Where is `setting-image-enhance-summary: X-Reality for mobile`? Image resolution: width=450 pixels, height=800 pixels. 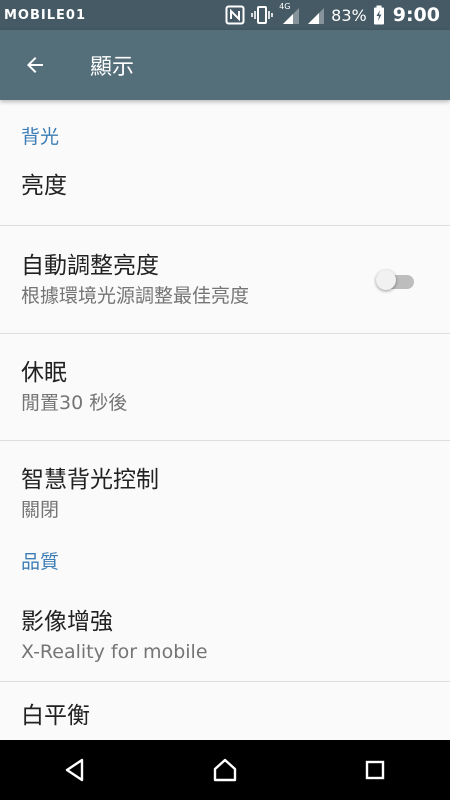 setting-image-enhance-summary: X-Reality for mobile is located at coordinates (114, 652).